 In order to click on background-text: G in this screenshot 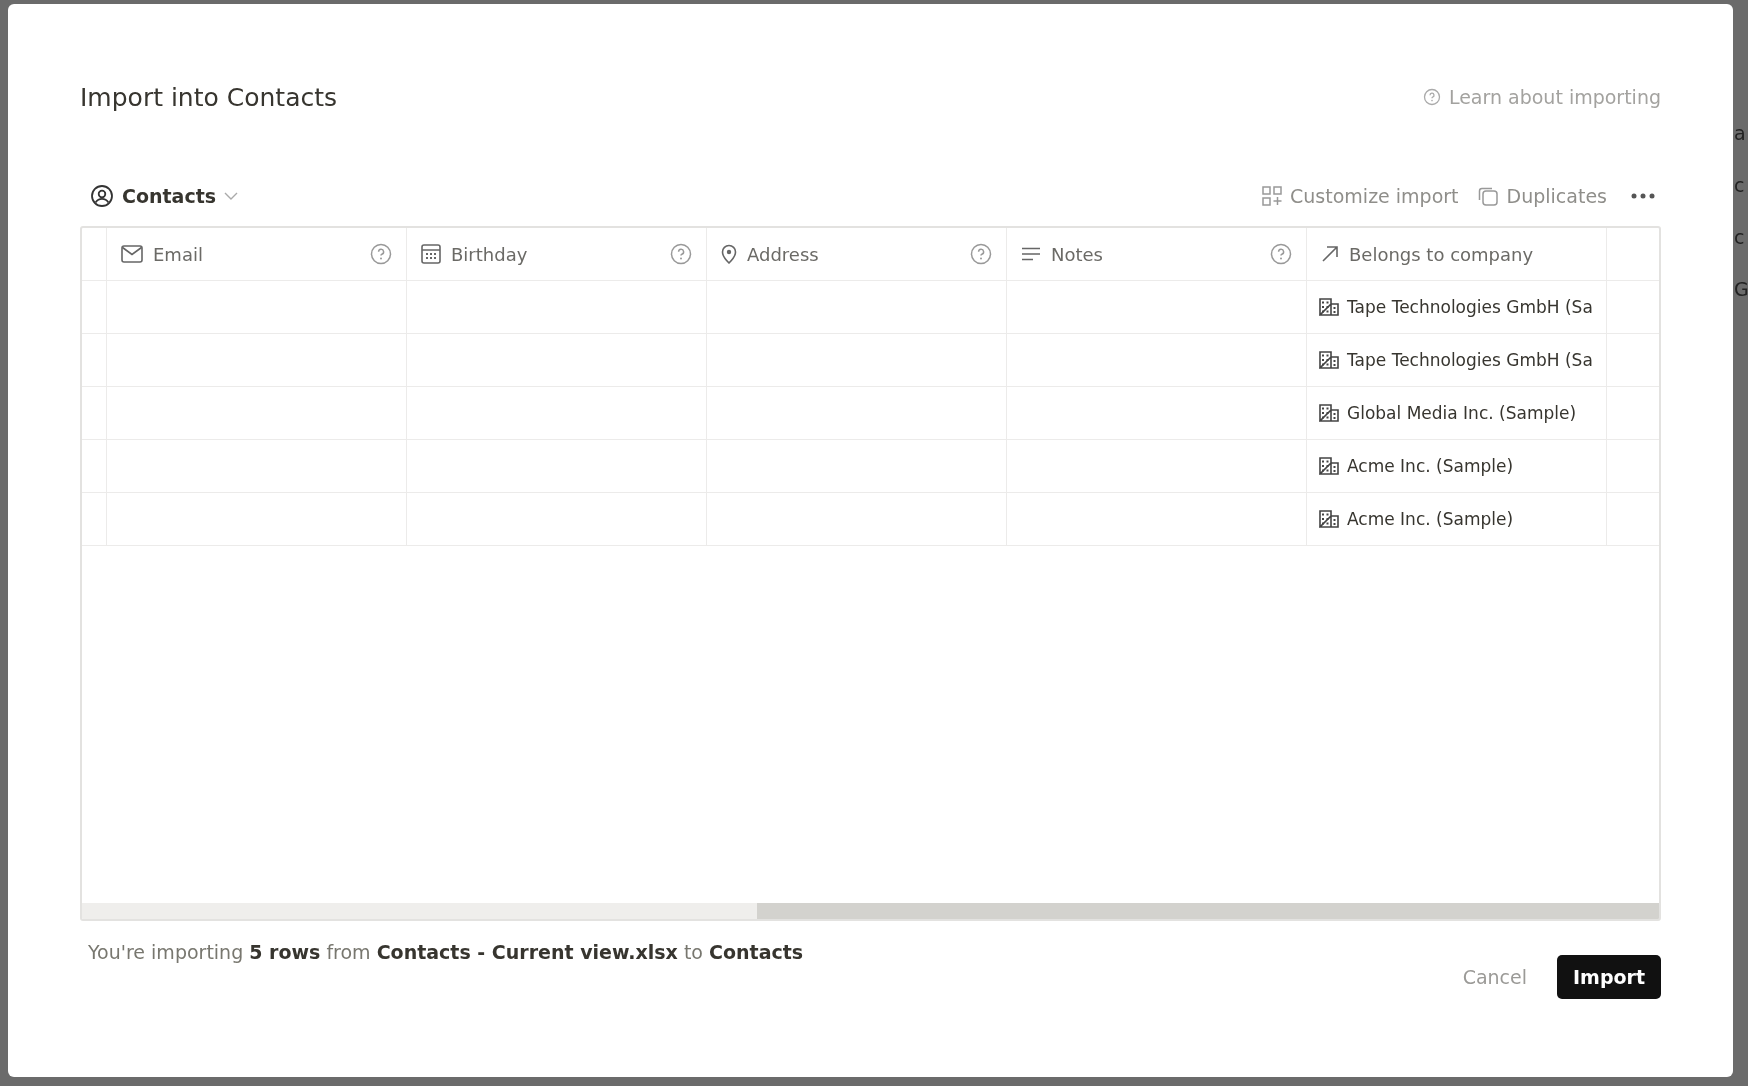, I will do `click(1741, 289)`.